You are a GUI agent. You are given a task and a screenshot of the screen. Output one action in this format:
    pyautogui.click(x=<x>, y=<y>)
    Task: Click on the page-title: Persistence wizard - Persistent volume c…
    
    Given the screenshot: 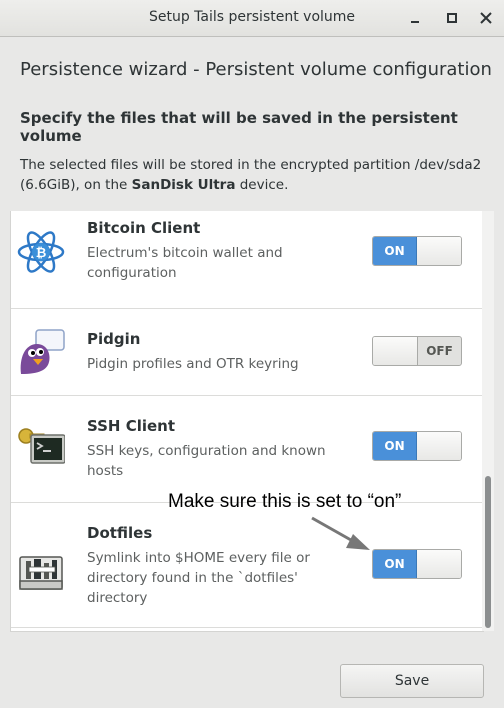 What is the action you would take?
    pyautogui.click(x=256, y=69)
    